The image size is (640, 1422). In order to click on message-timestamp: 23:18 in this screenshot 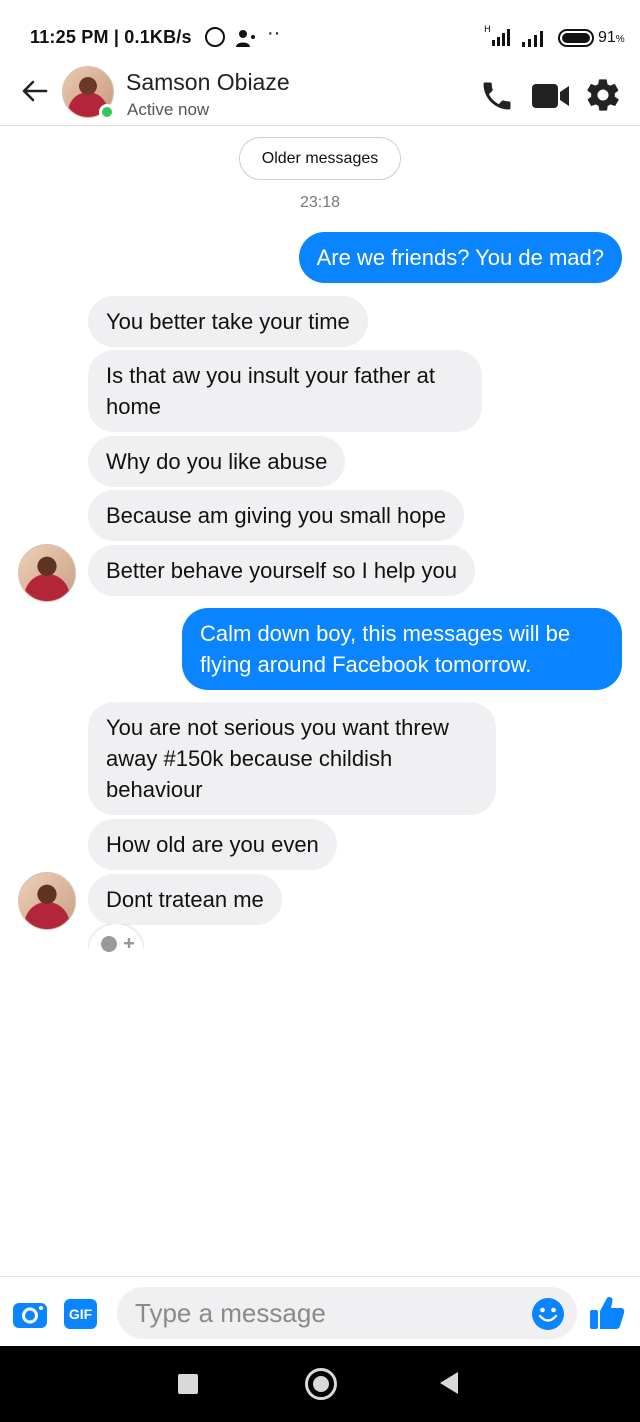, I will do `click(320, 202)`.